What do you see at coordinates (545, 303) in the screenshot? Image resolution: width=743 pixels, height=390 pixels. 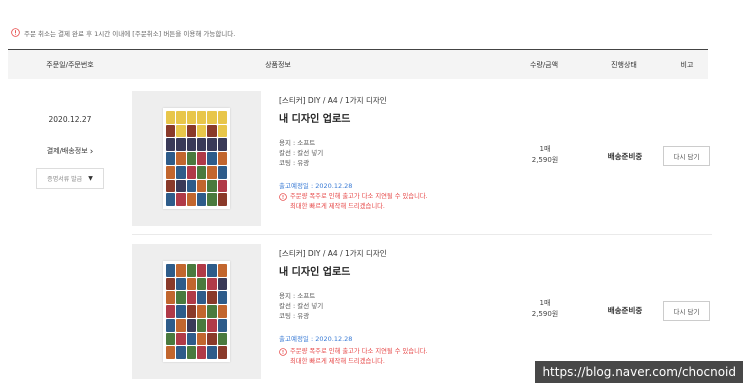 I see `quantity: 1매` at bounding box center [545, 303].